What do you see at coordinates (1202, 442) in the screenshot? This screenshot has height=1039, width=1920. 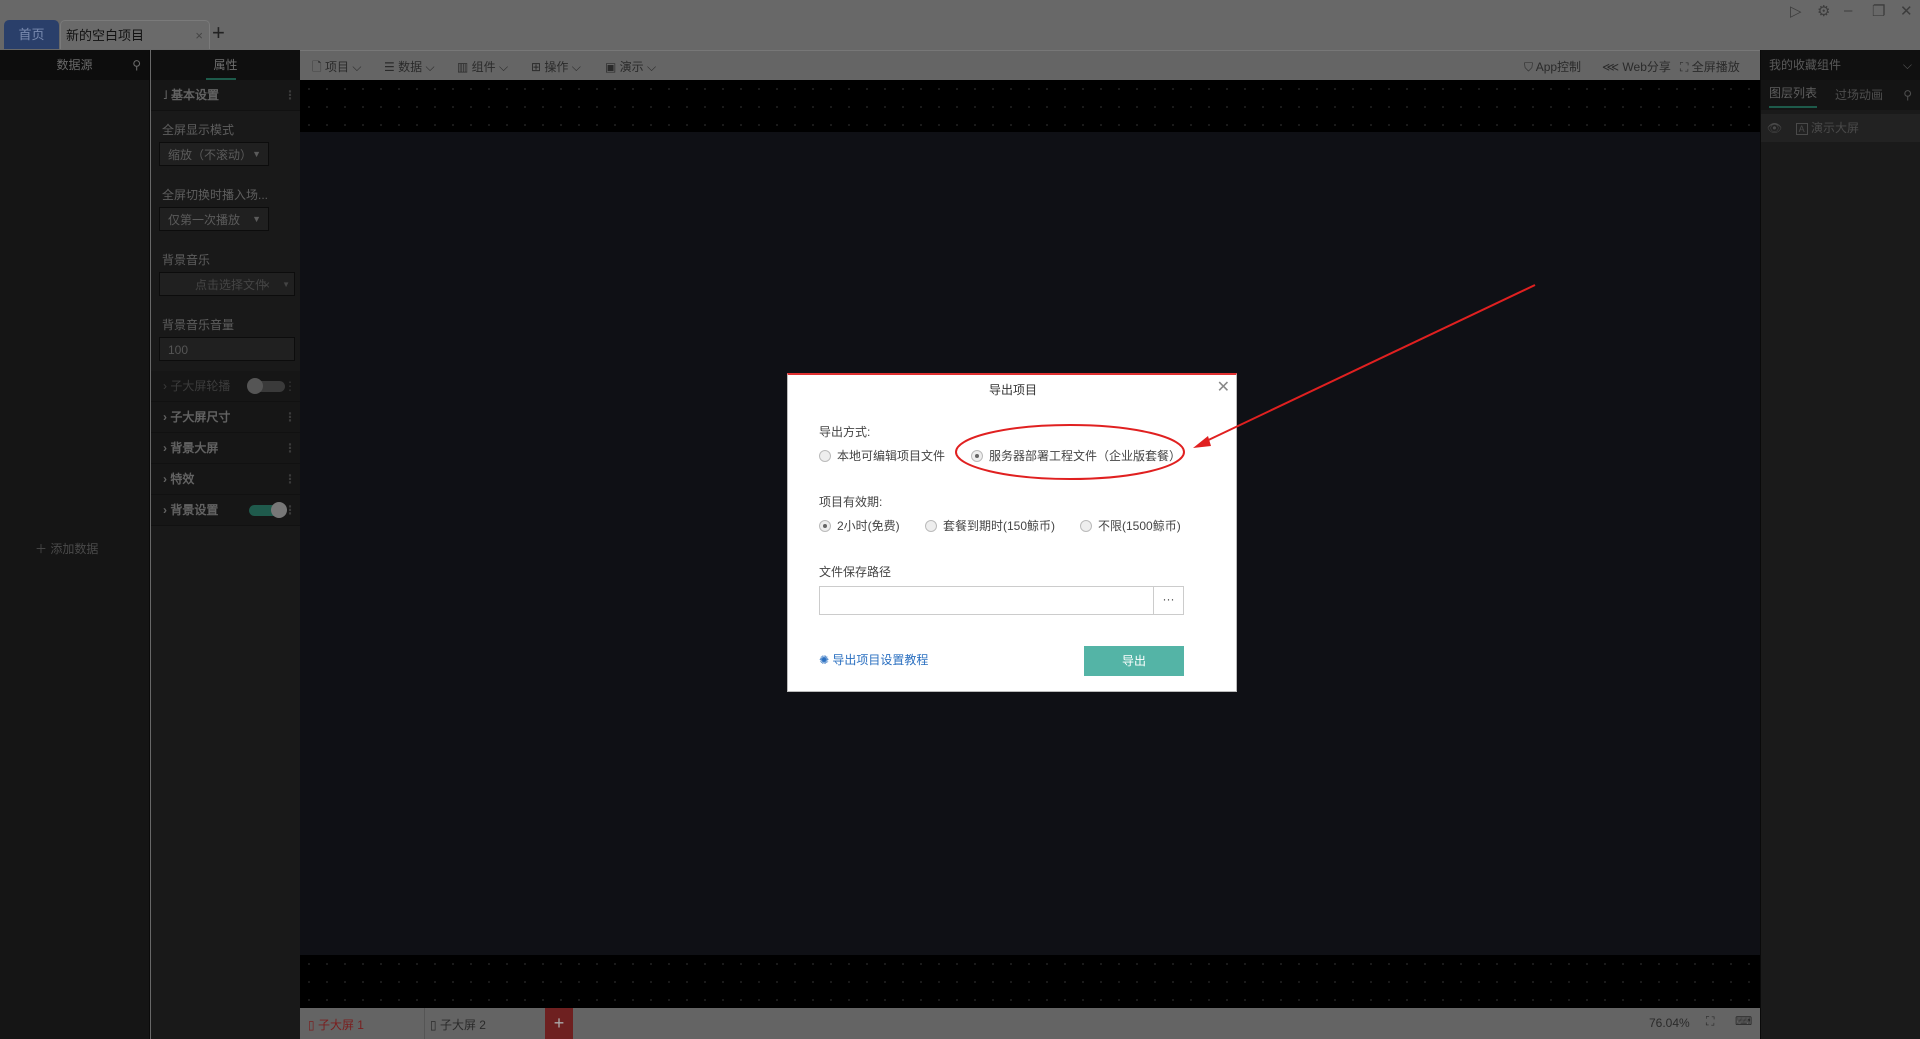 I see `annotation-arrow-head` at bounding box center [1202, 442].